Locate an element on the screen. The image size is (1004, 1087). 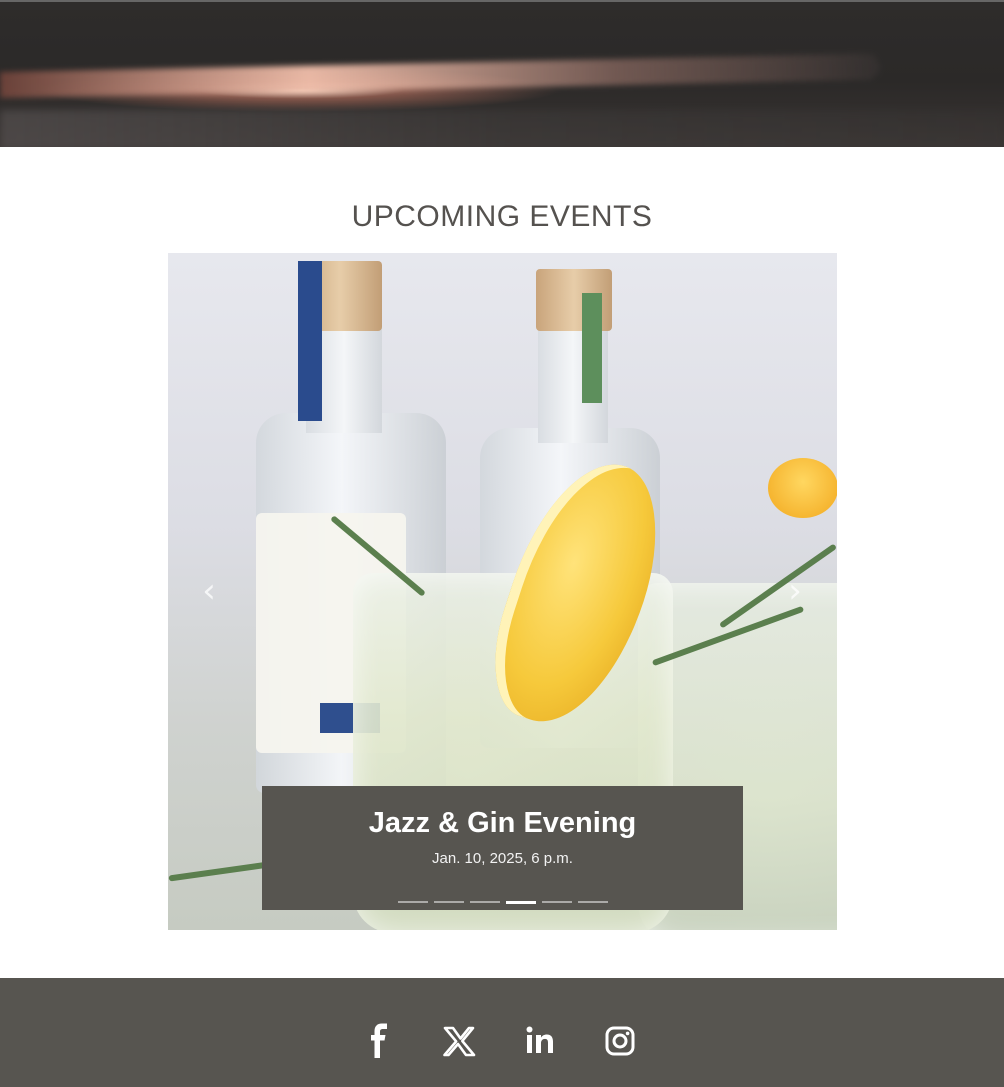
event-caption: Jazz & Gin Evening Jan. 10, 2025, 6 p.m. is located at coordinates (502, 848).